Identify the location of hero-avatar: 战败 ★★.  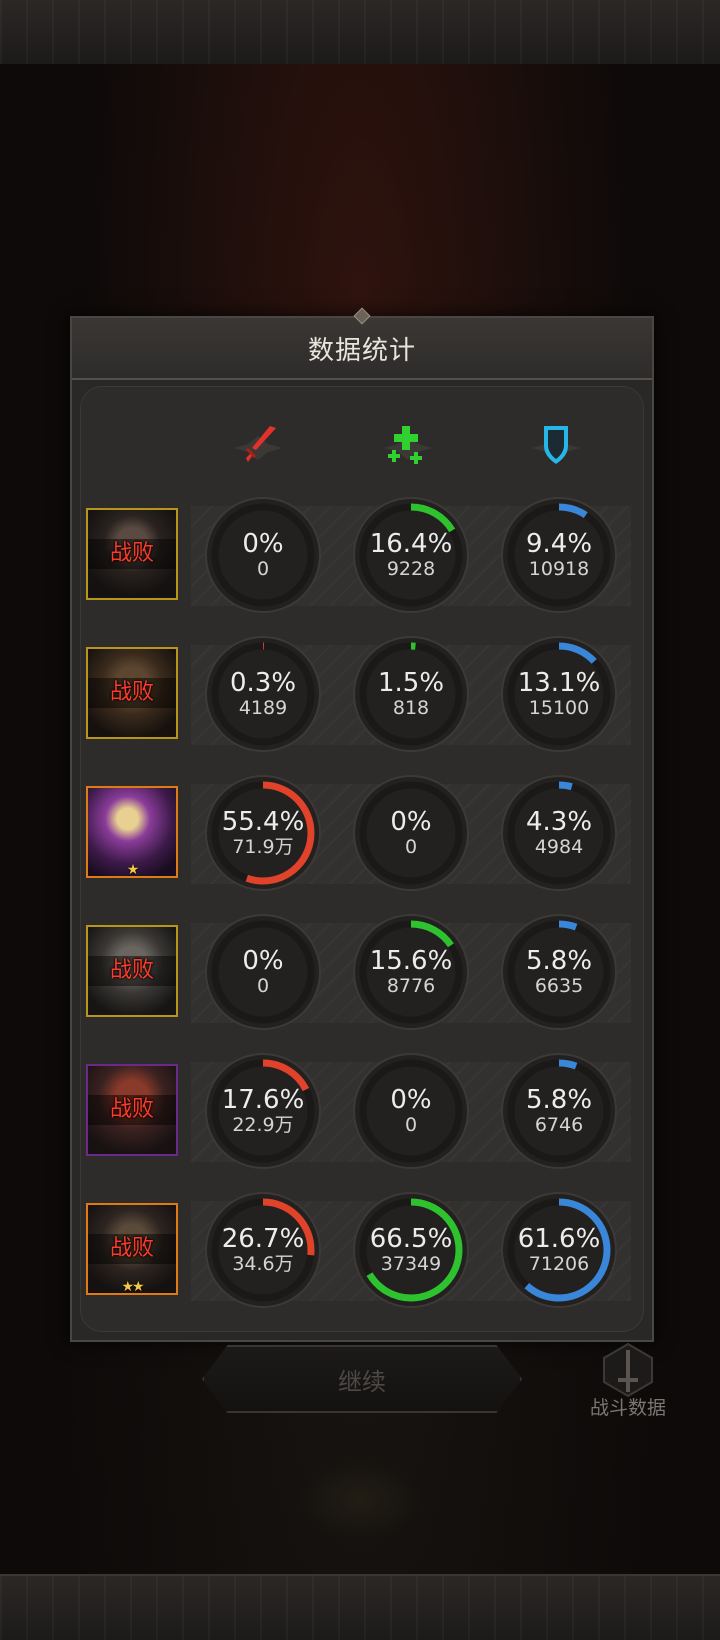
(132, 1249).